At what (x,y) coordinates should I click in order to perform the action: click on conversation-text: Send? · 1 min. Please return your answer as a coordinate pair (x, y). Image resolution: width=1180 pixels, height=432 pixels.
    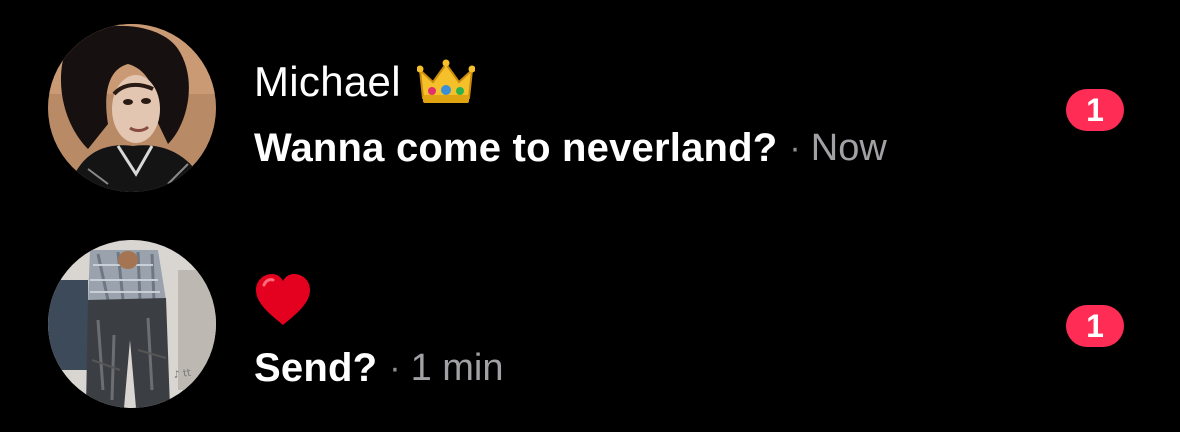
    Looking at the image, I should click on (378, 331).